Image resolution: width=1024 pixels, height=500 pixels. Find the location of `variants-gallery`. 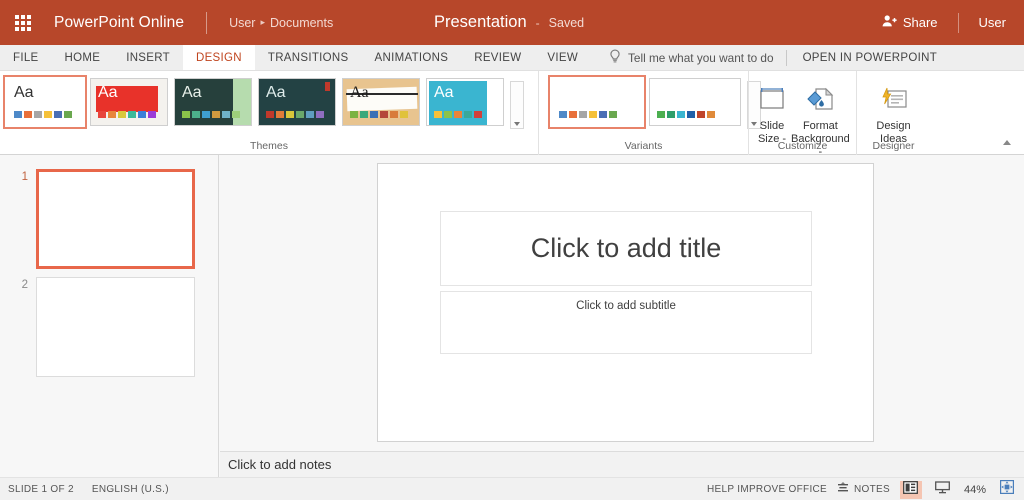

variants-gallery is located at coordinates (650, 102).